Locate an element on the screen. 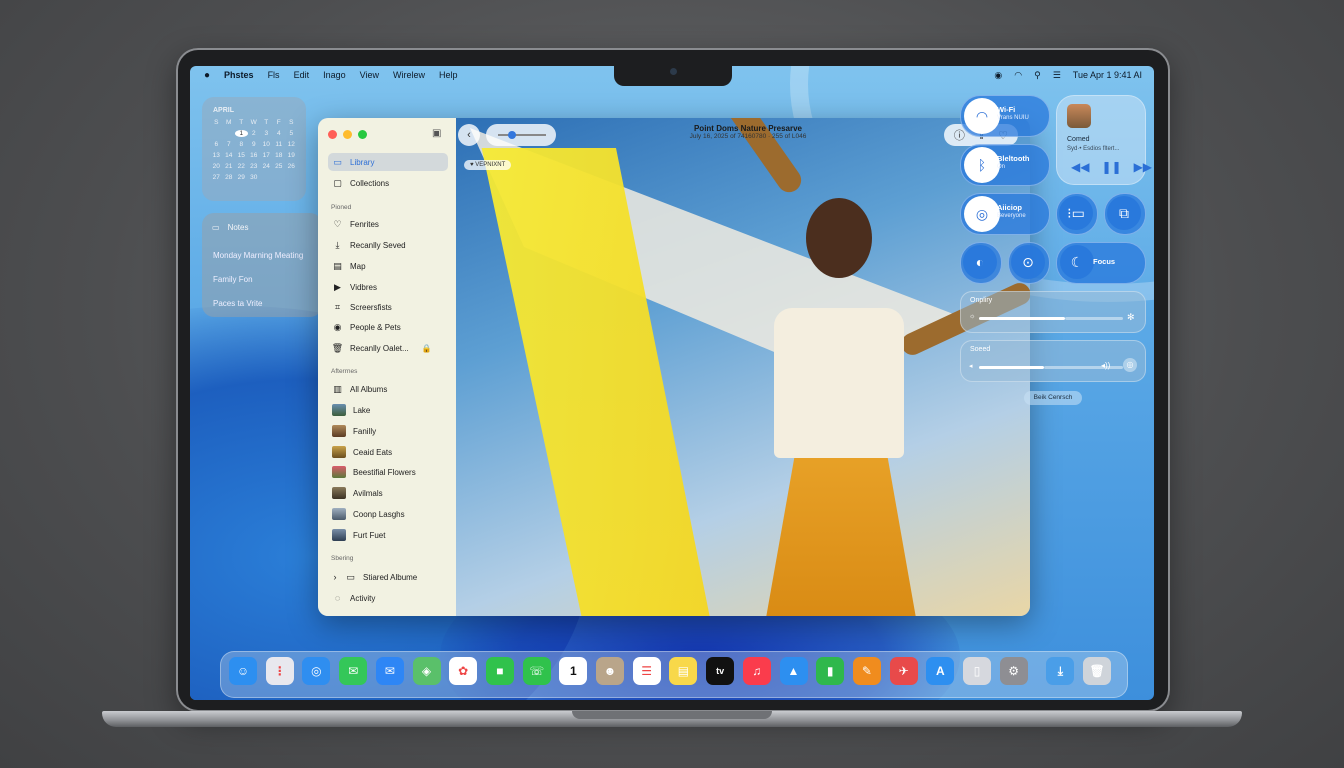 Image resolution: width=1344 pixels, height=768 pixels. calendar-day: 21 is located at coordinates (229, 166).